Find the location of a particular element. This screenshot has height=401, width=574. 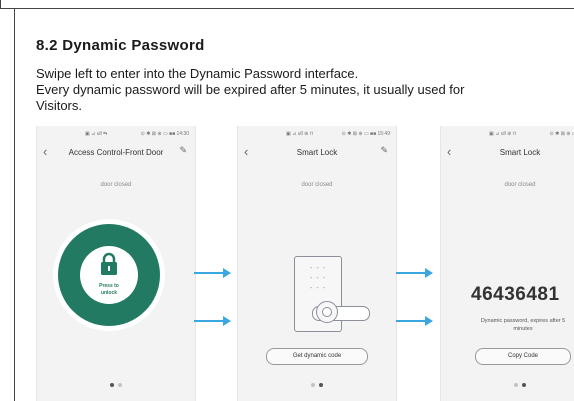

unlock-label-line-1: Press to is located at coordinates (109, 286).